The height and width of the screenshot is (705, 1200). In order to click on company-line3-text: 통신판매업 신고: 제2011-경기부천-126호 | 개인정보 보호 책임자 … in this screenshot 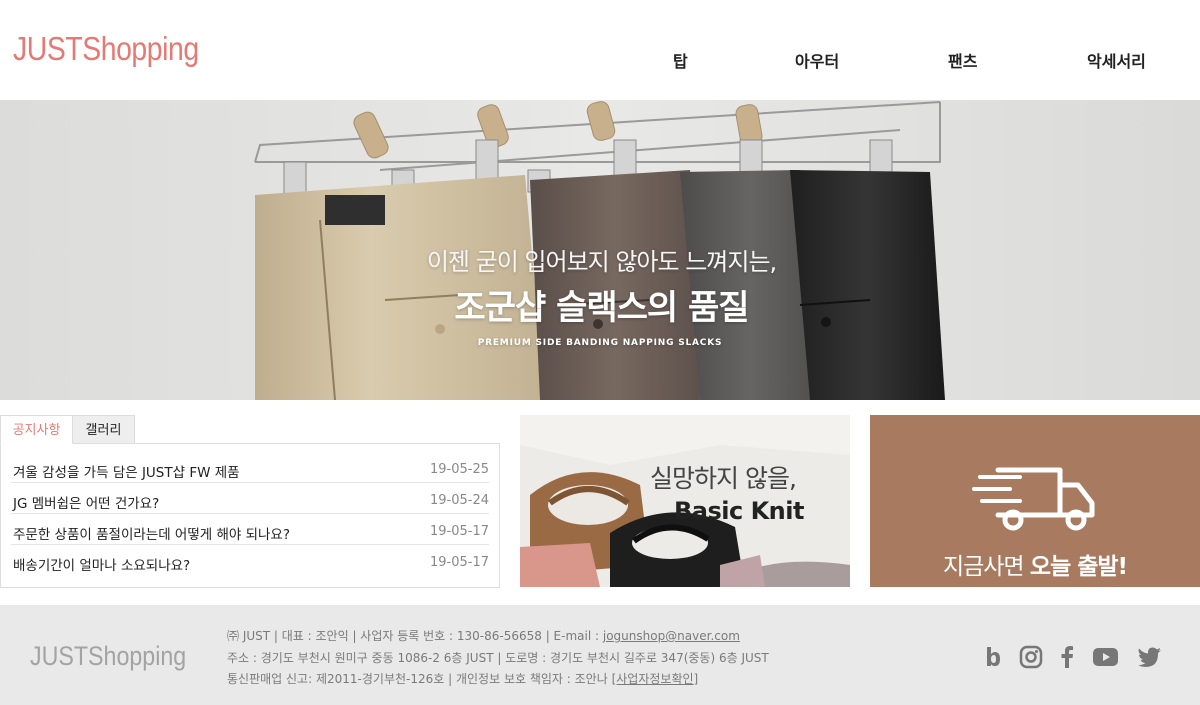, I will do `click(419, 679)`.